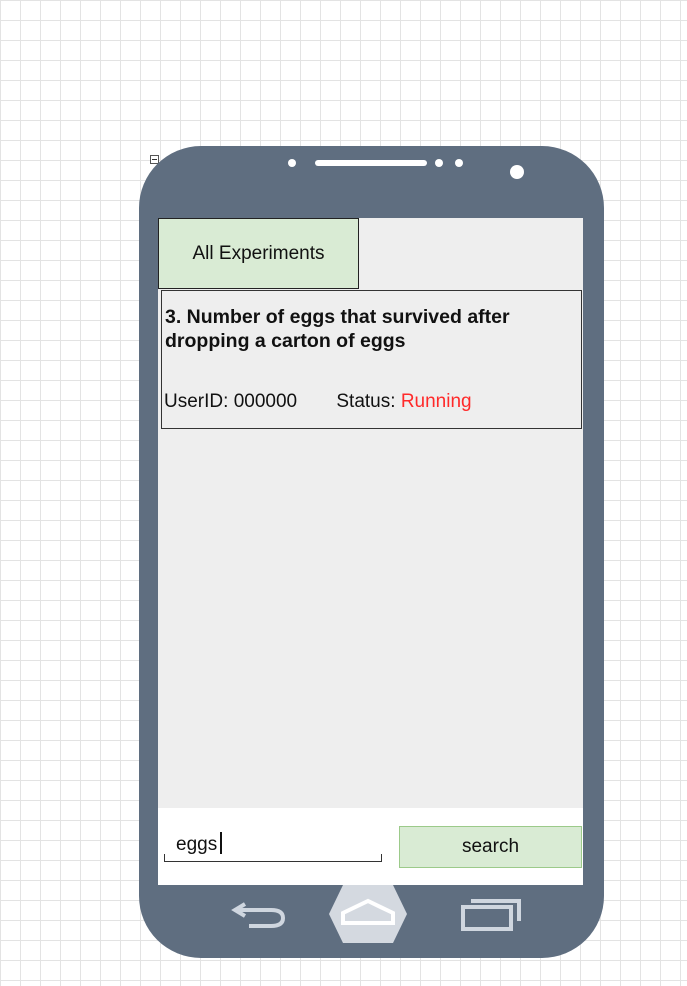 The height and width of the screenshot is (986, 687). I want to click on status-label: Status:, so click(366, 401).